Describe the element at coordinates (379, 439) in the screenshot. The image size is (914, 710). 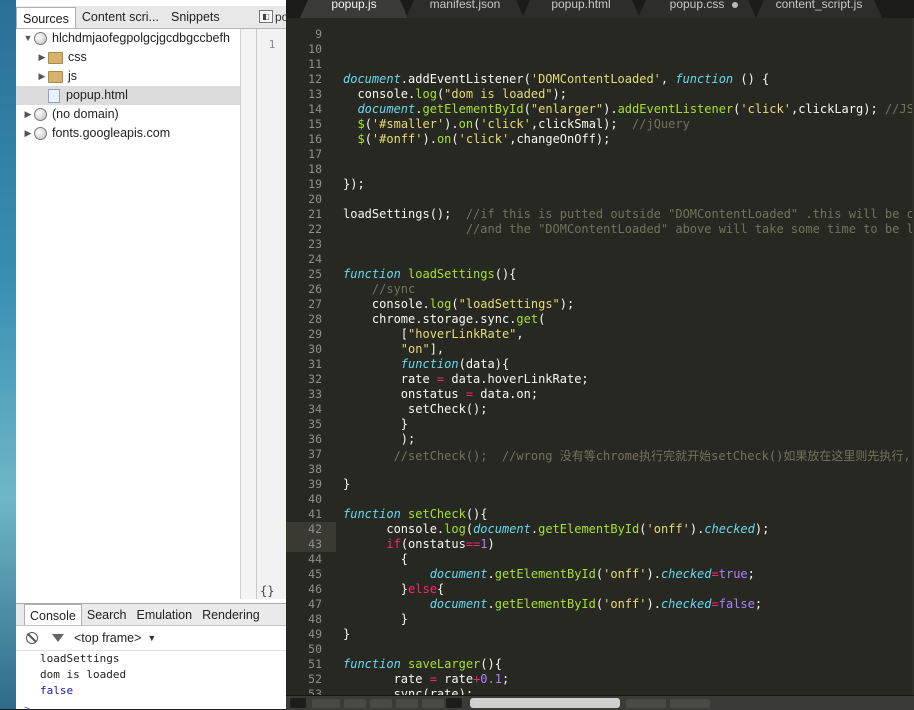
I see `code-line: );` at that location.